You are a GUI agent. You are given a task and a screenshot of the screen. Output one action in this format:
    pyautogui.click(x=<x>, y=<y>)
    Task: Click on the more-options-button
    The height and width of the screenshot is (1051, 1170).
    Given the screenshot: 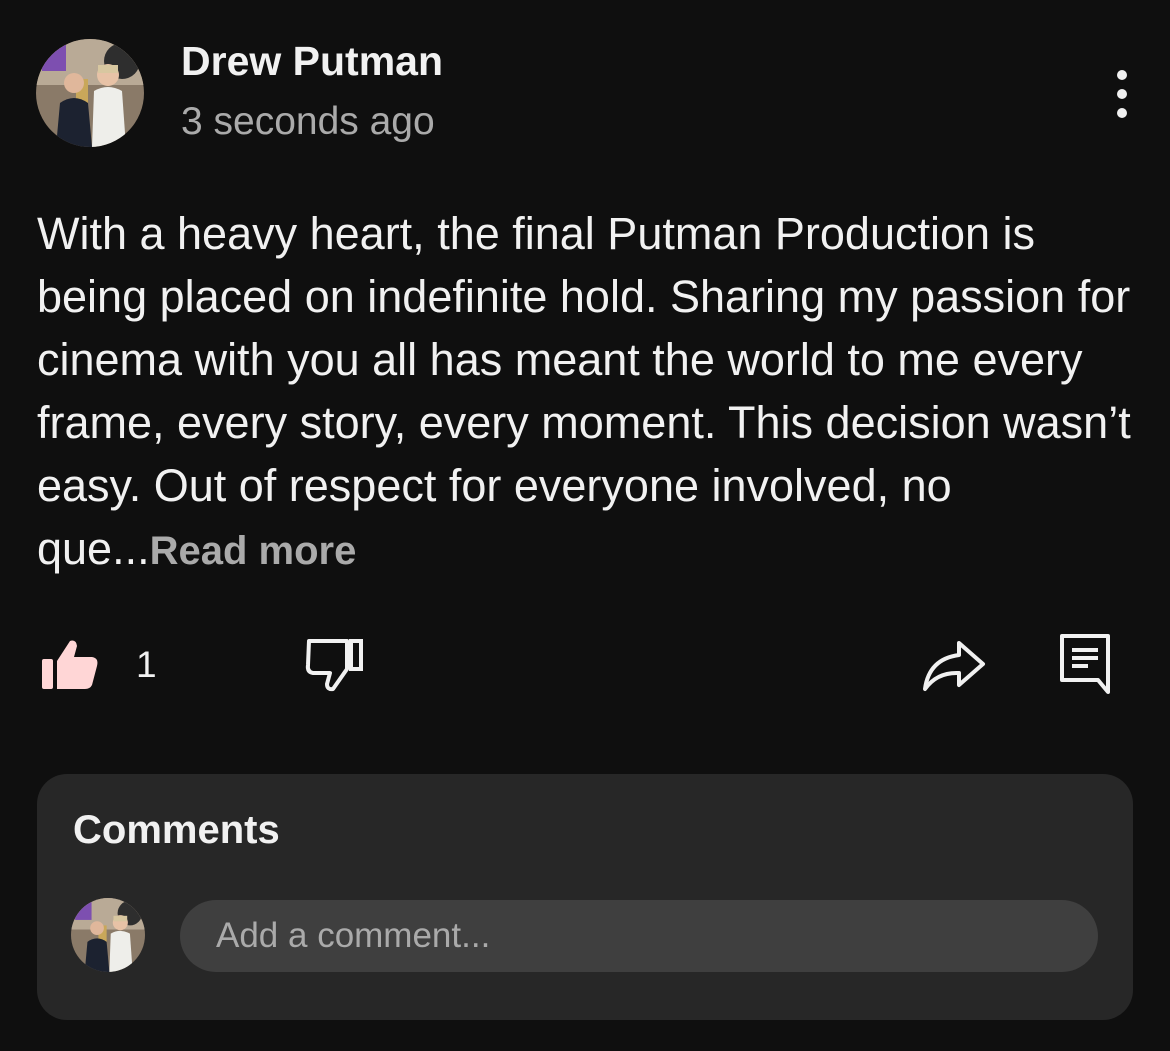 What is the action you would take?
    pyautogui.click(x=1122, y=94)
    